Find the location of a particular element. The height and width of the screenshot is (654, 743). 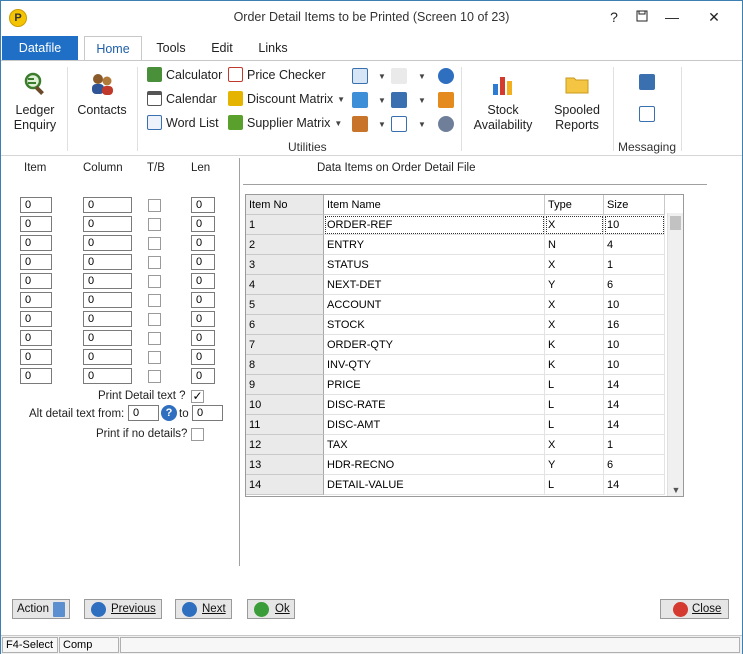

grid-cell-size: 1 is located at coordinates (634, 265).